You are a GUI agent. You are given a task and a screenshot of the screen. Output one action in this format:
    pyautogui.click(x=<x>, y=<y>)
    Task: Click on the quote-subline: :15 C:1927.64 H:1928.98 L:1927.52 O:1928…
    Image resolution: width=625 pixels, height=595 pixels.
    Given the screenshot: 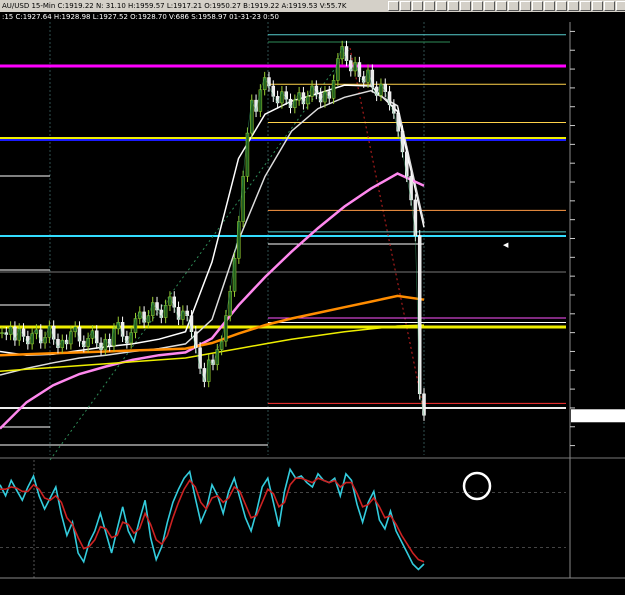 What is the action you would take?
    pyautogui.click(x=140, y=17)
    